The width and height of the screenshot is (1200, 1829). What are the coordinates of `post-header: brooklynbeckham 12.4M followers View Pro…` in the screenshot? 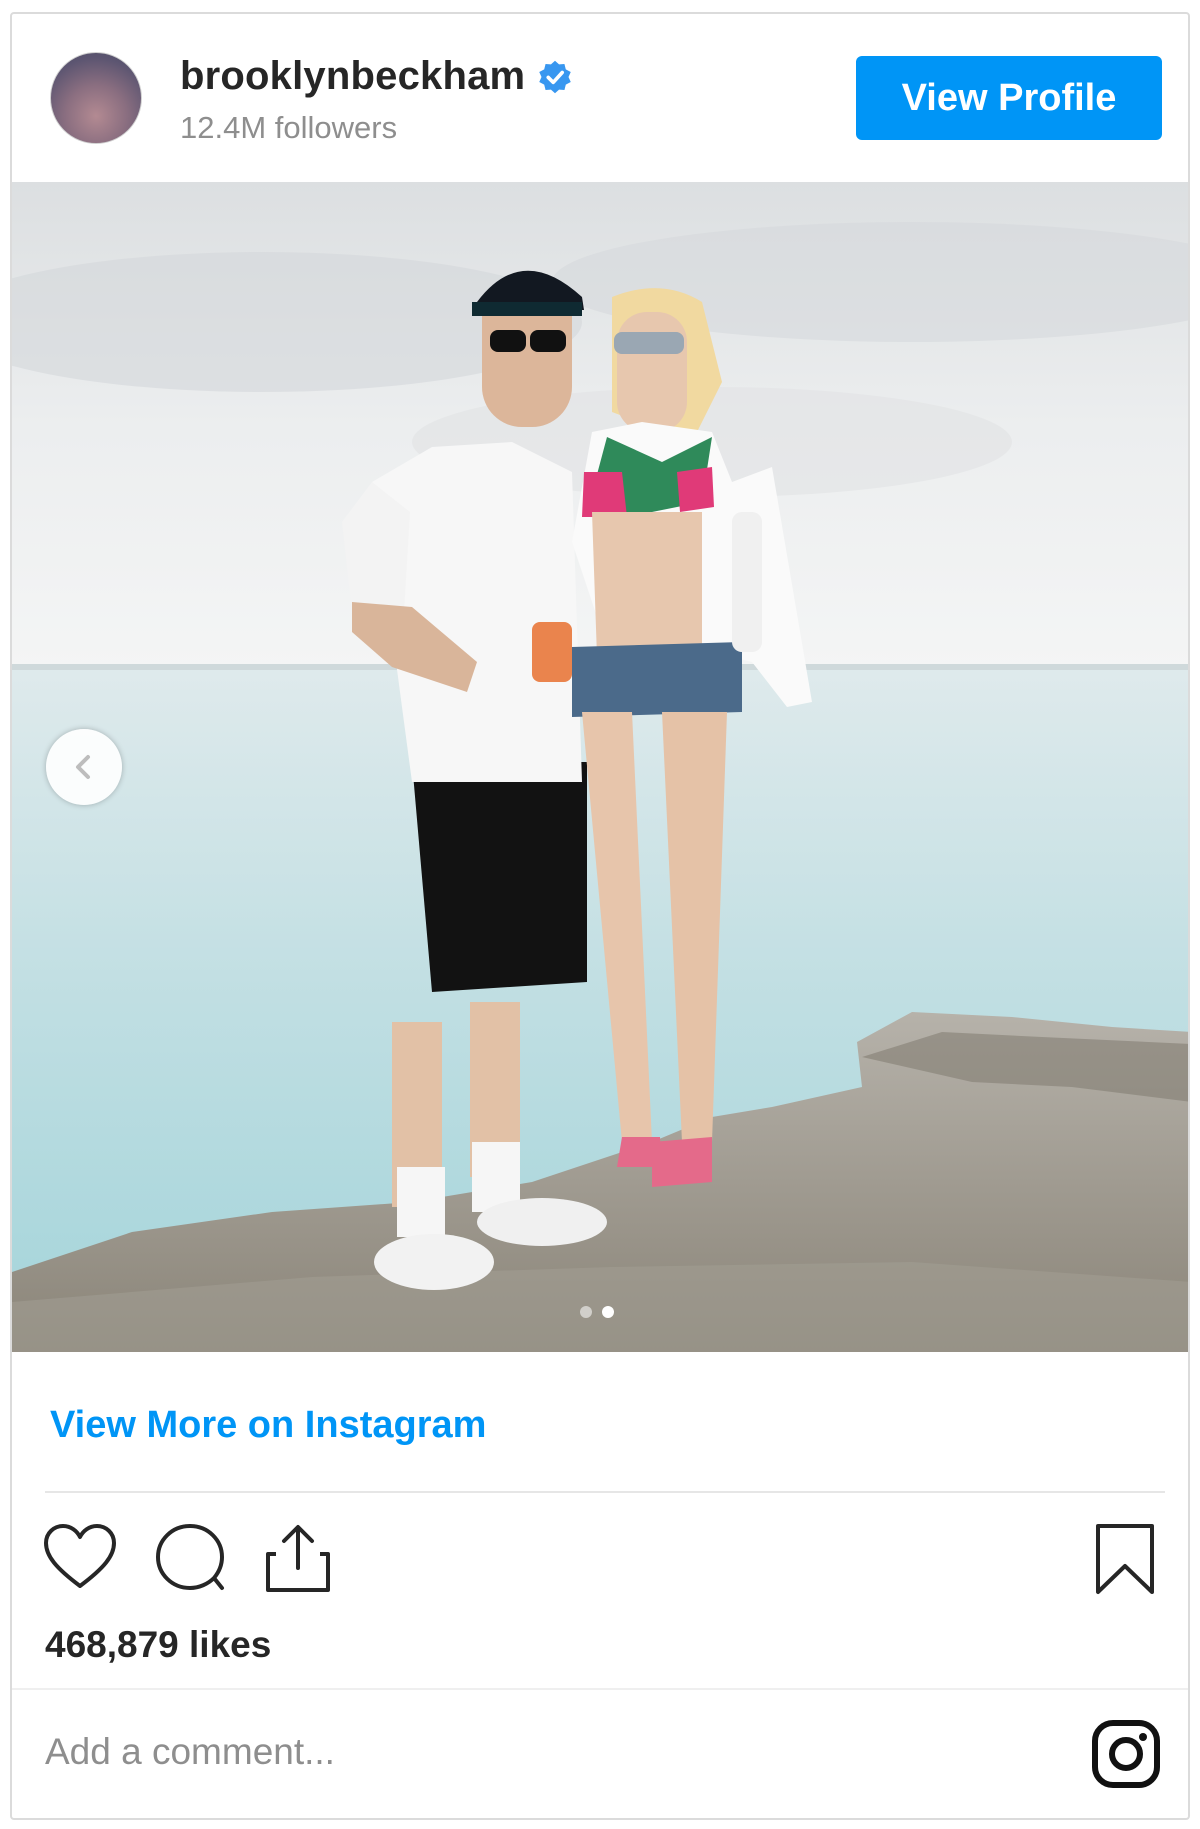 It's located at (600, 98).